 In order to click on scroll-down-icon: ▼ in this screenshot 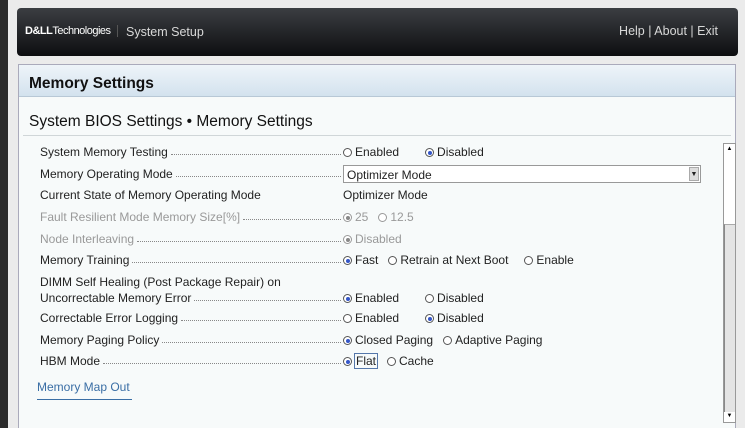, I will do `click(729, 416)`.